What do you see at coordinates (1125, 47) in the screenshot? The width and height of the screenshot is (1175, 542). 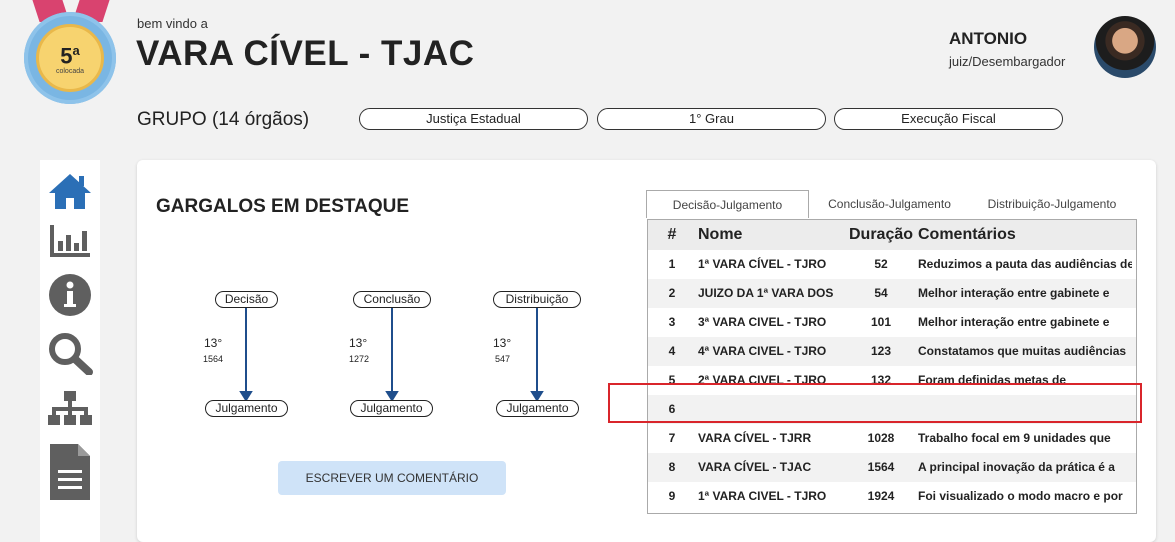 I see `avatar` at bounding box center [1125, 47].